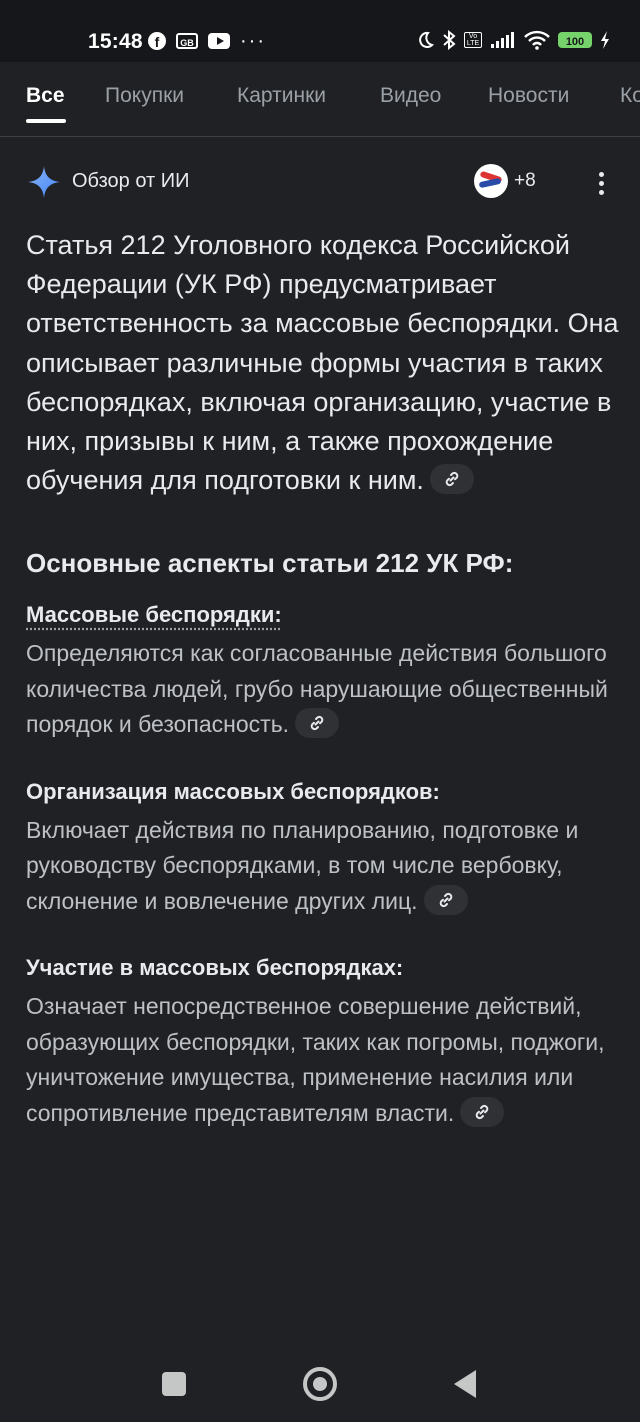 The image size is (640, 1422). I want to click on aspect-title: Массовые беспорядки:, so click(323, 615).